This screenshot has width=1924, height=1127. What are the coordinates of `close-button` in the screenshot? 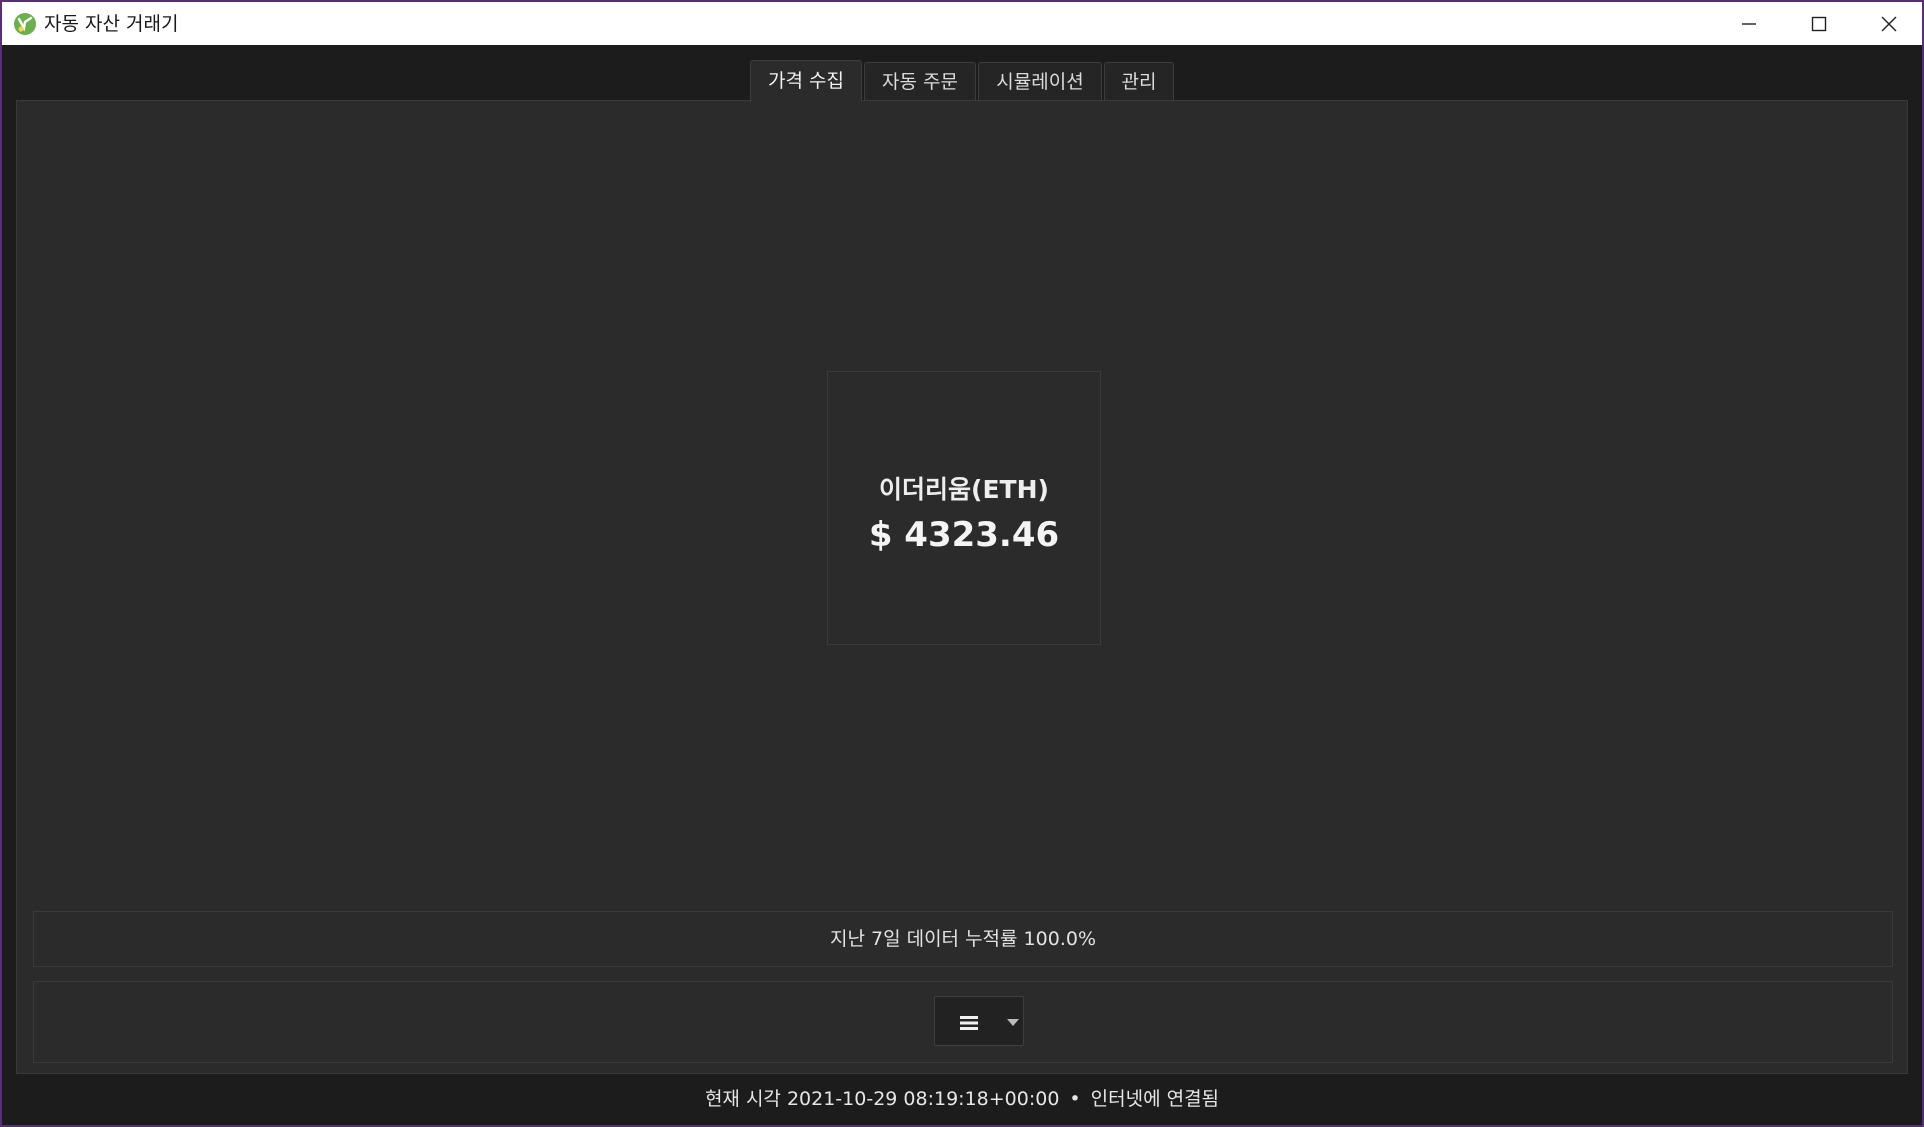 It's located at (1888, 23).